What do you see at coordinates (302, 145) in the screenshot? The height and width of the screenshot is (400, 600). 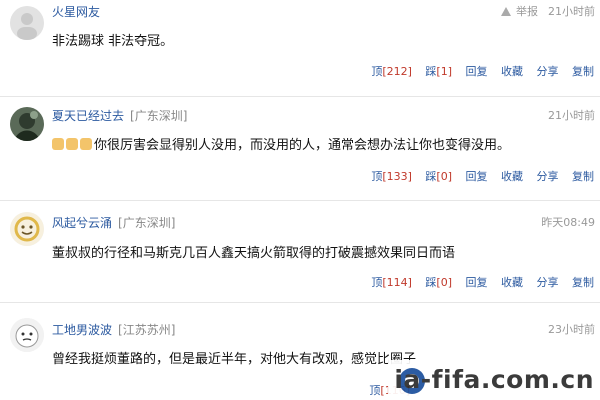 I see `comment-body: 你很厉害会显得别人没用，而没用的人，通常会想办法让你也变得没用。` at bounding box center [302, 145].